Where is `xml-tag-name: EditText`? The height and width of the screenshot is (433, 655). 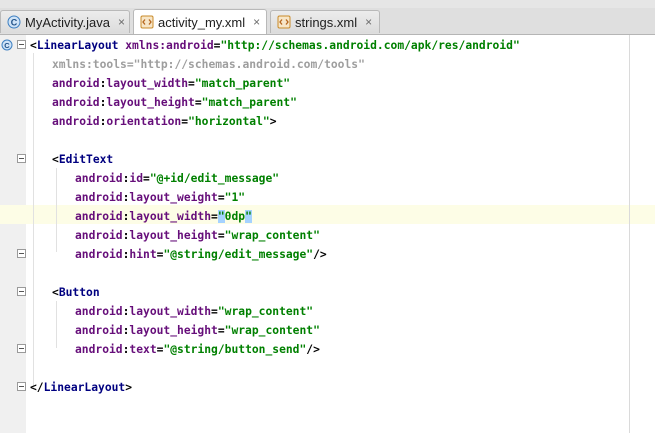 xml-tag-name: EditText is located at coordinates (86, 159).